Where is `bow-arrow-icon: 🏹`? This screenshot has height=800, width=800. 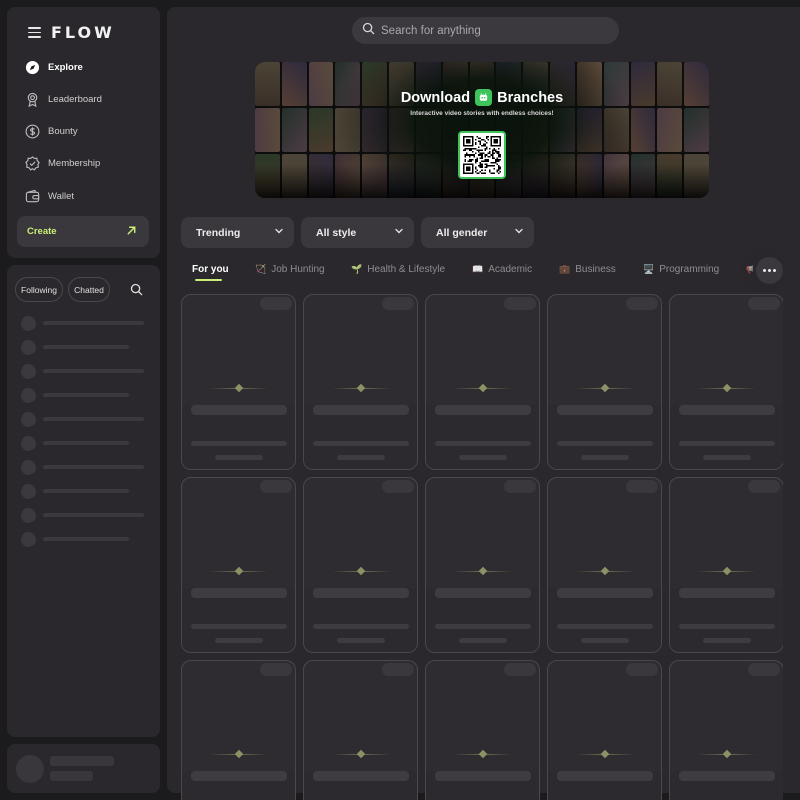 bow-arrow-icon: 🏹 is located at coordinates (261, 269).